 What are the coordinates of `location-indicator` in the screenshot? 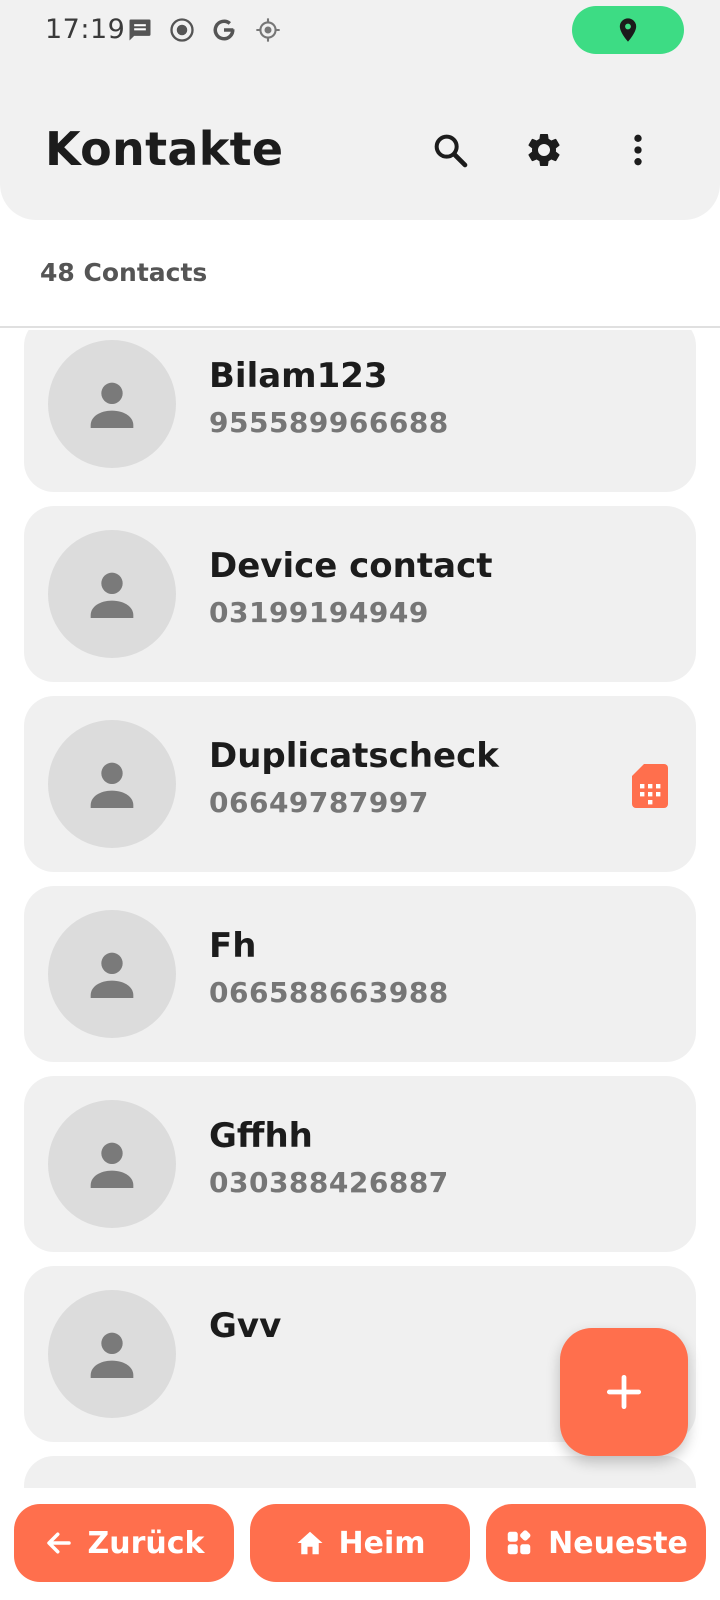 It's located at (628, 30).